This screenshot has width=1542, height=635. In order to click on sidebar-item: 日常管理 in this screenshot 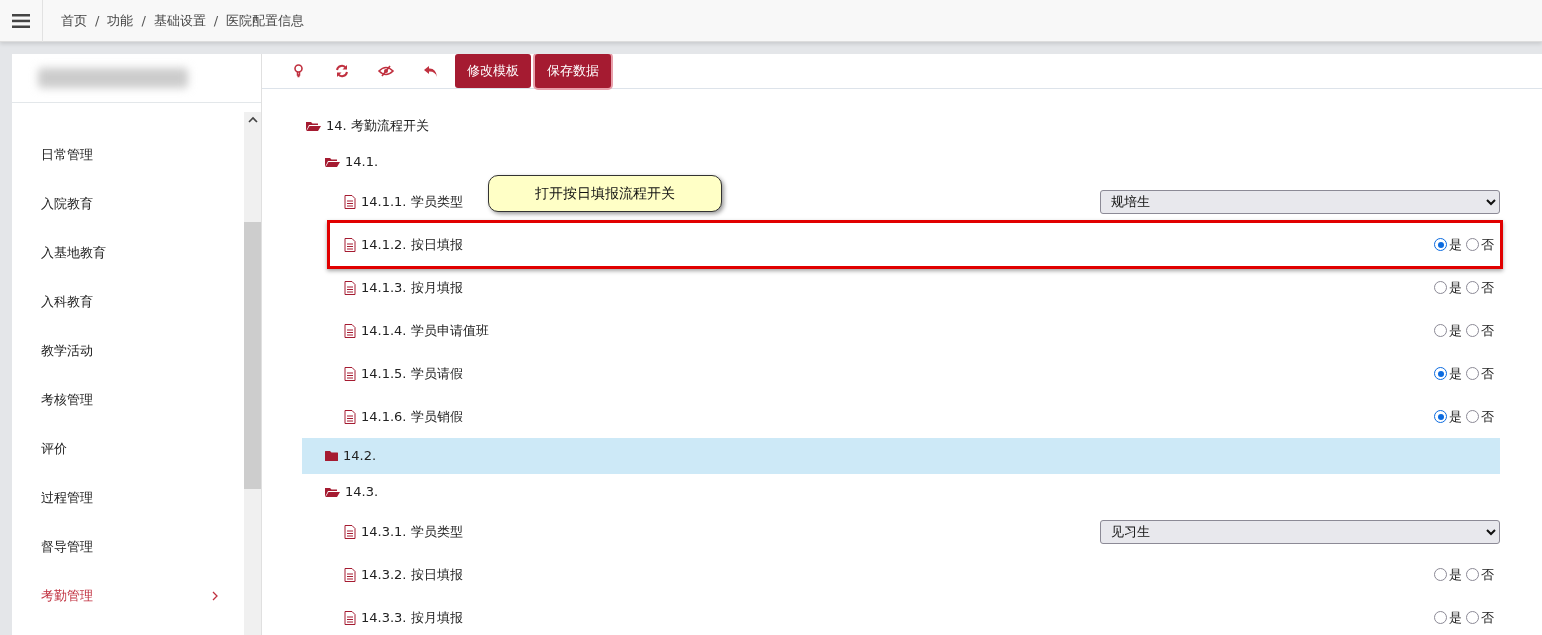, I will do `click(128, 154)`.